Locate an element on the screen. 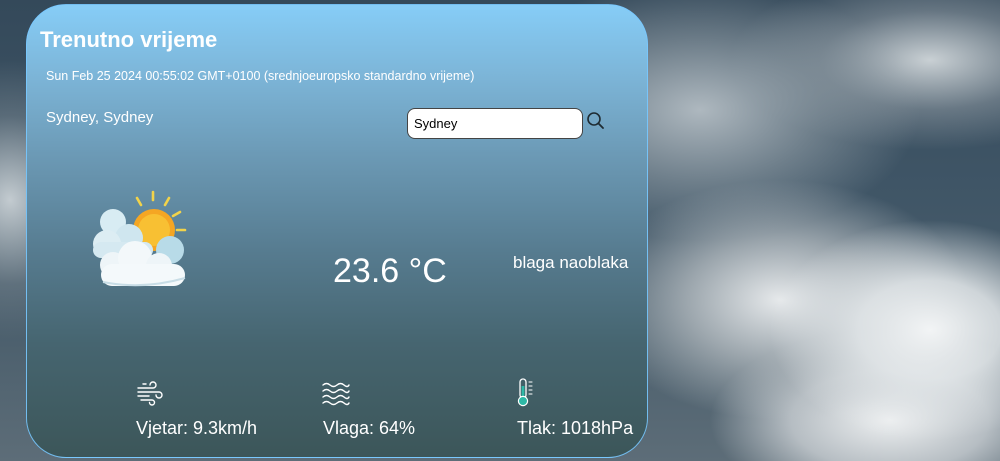 This screenshot has height=461, width=1000. wind-icon is located at coordinates (150, 393).